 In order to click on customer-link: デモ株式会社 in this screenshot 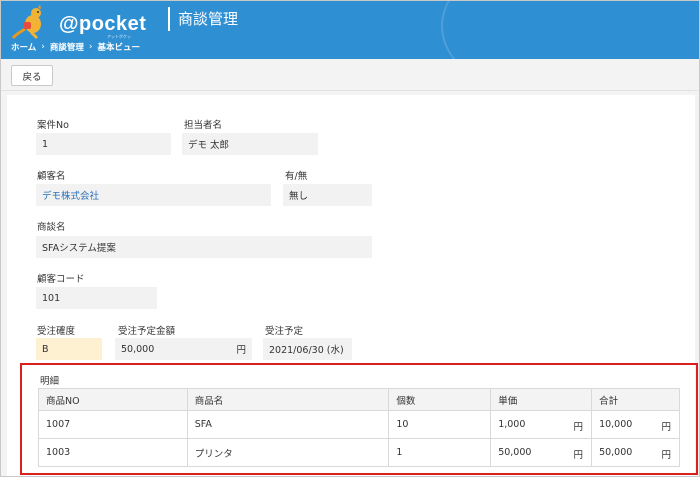, I will do `click(153, 195)`.